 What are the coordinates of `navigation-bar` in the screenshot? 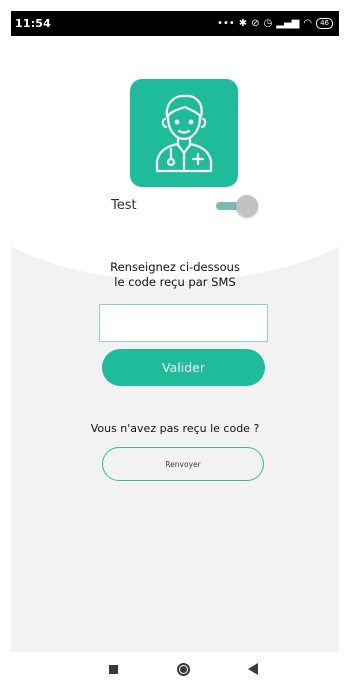 It's located at (175, 669).